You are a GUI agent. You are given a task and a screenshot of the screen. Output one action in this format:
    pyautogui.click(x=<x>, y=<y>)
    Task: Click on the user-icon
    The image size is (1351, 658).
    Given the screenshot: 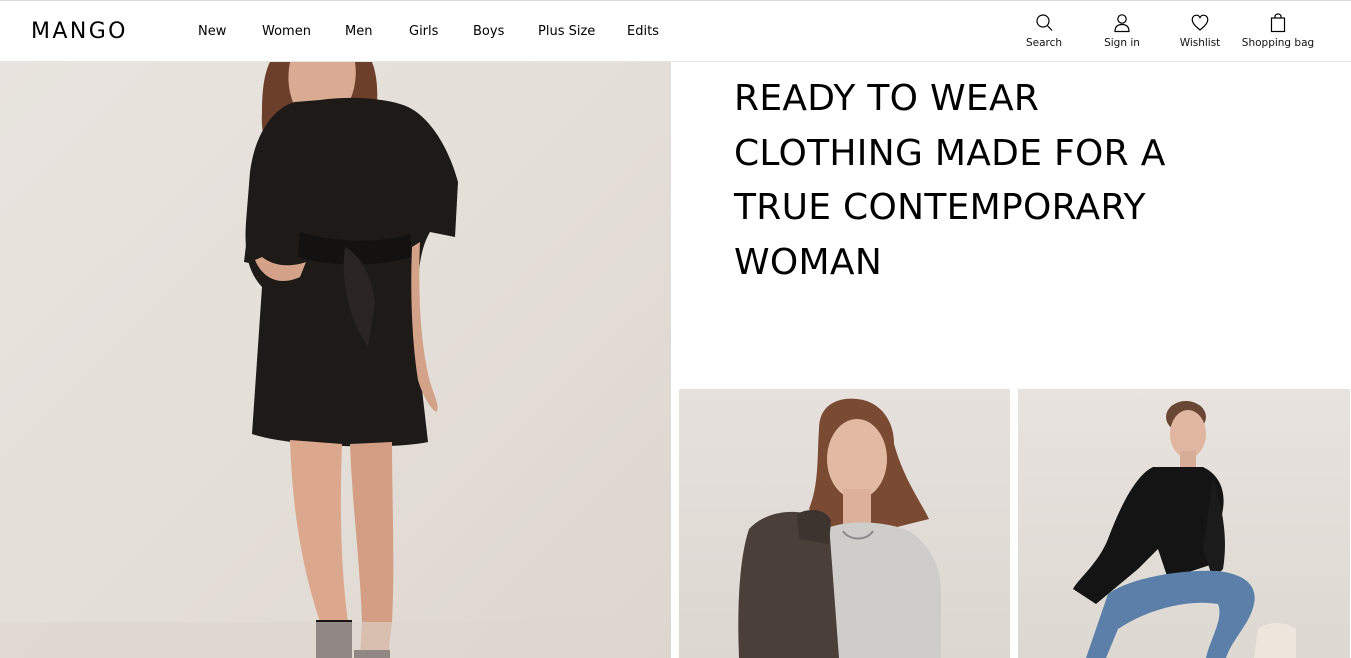 What is the action you would take?
    pyautogui.click(x=1122, y=23)
    